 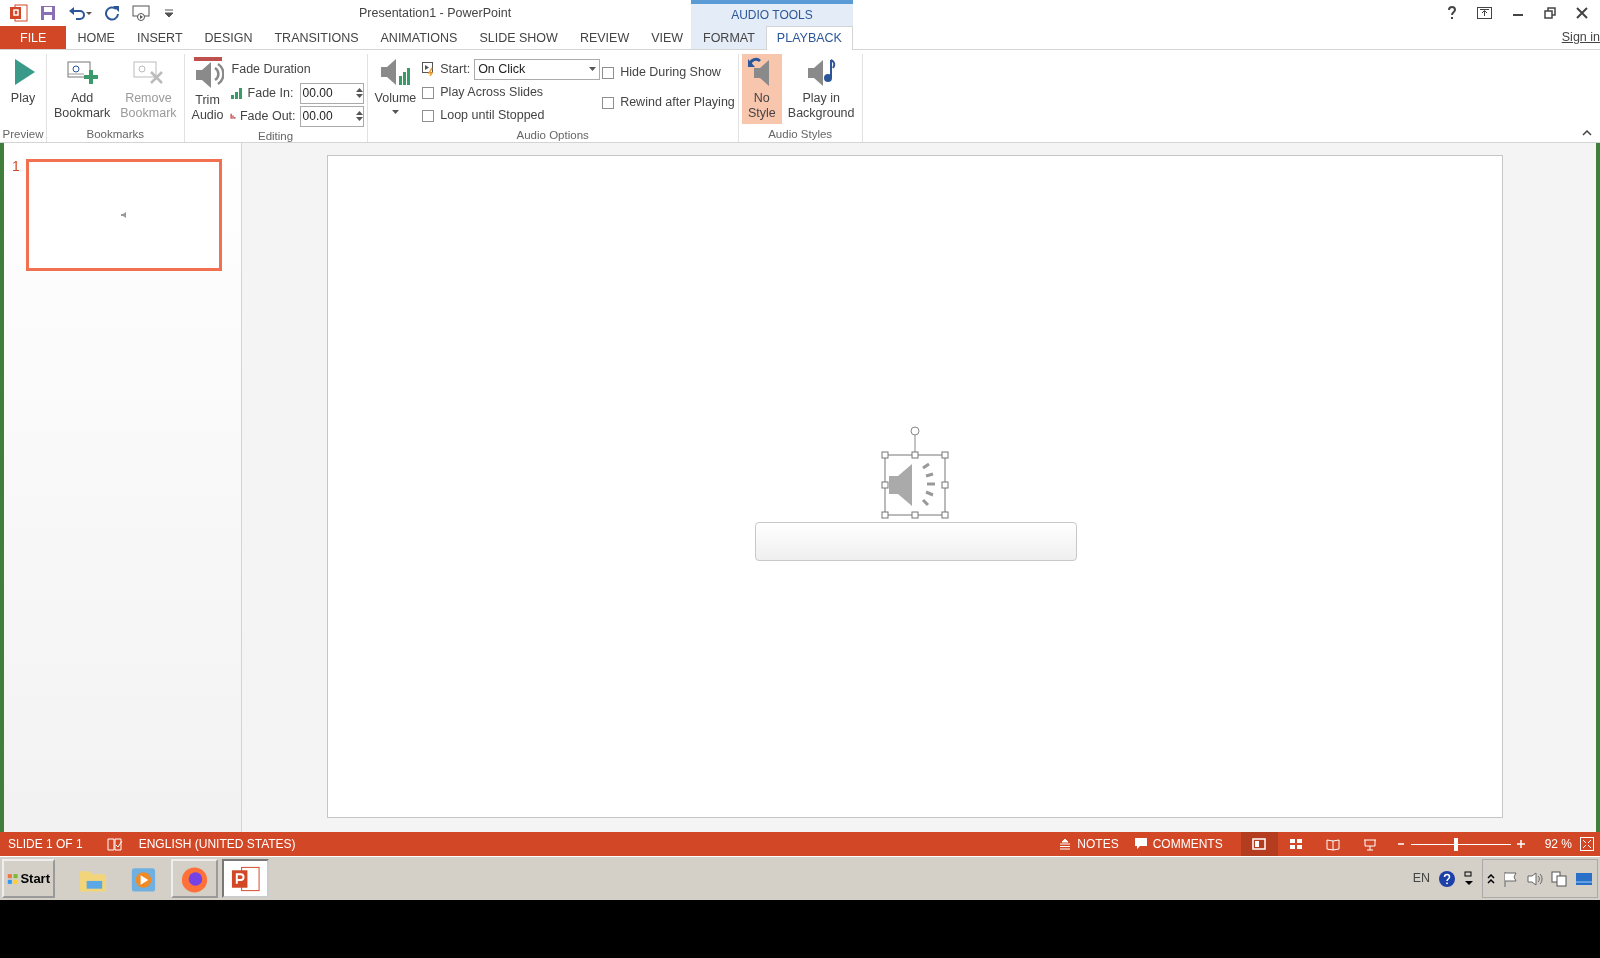 I want to click on zoom-slider-thumb, so click(x=1455, y=844).